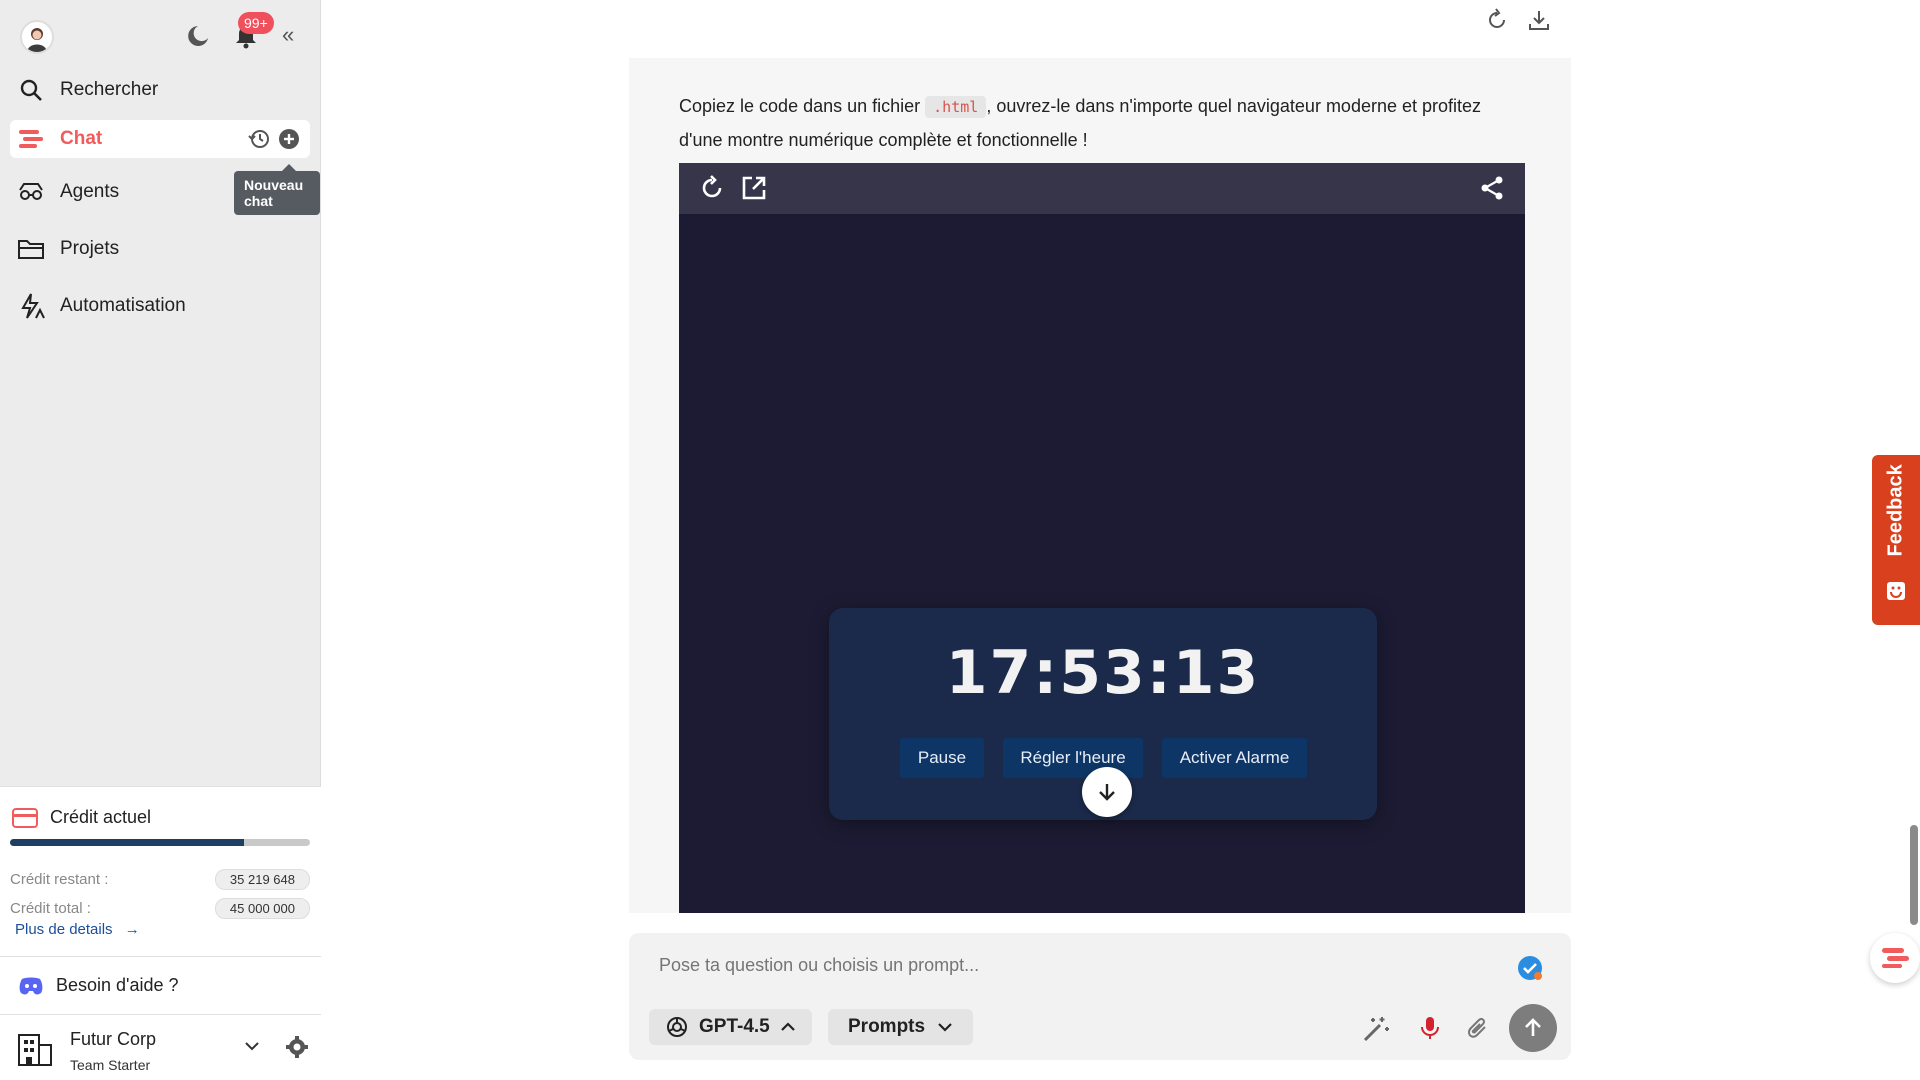 This screenshot has height=1080, width=1920. I want to click on credit-progress-bar, so click(160, 842).